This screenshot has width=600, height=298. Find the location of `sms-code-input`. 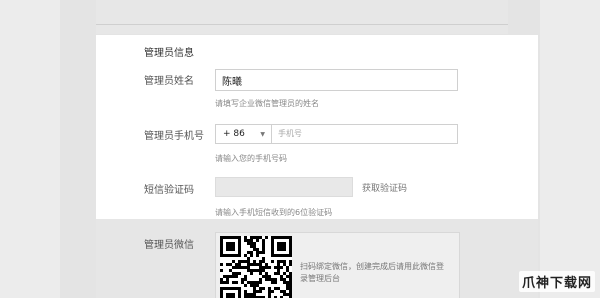

sms-code-input is located at coordinates (284, 187).